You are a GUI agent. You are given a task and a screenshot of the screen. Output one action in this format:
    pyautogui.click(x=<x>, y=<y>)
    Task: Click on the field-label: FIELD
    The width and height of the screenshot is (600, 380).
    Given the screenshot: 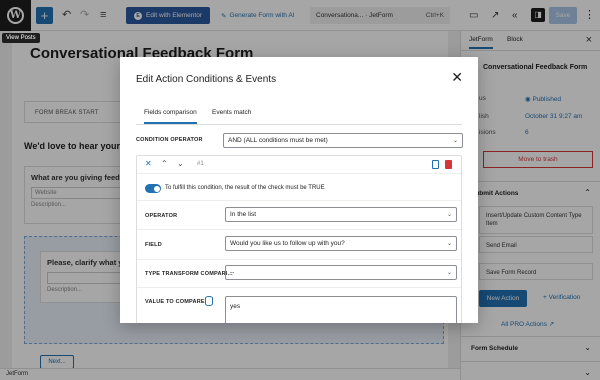 What is the action you would take?
    pyautogui.click(x=153, y=245)
    